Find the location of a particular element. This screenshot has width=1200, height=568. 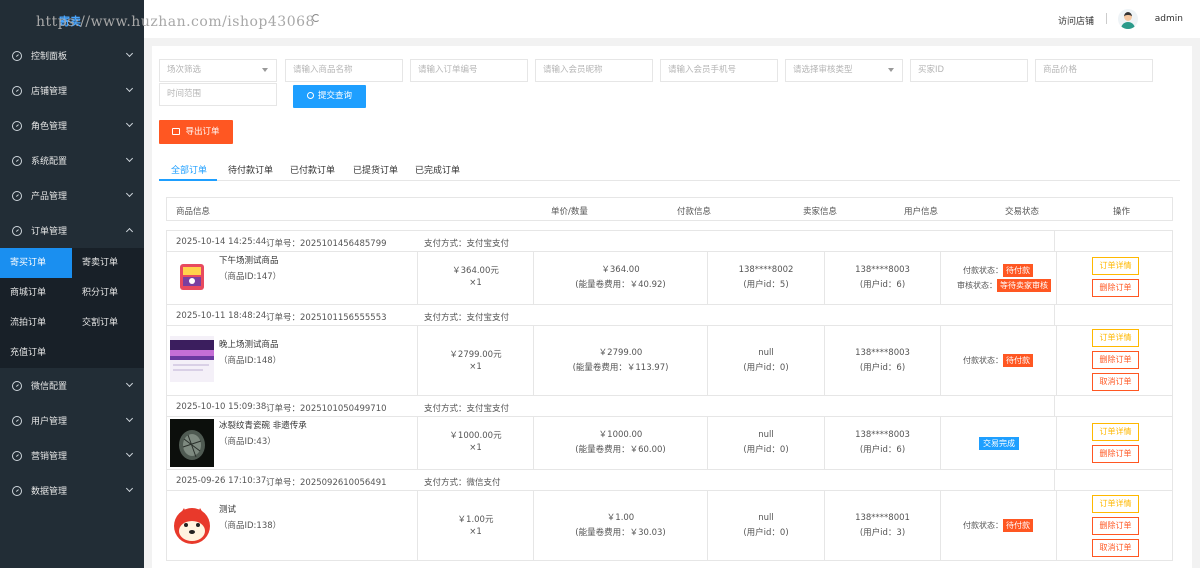

payment-cell: ￥1000.00 (能量卷费用：￥60.00) is located at coordinates (621, 443).